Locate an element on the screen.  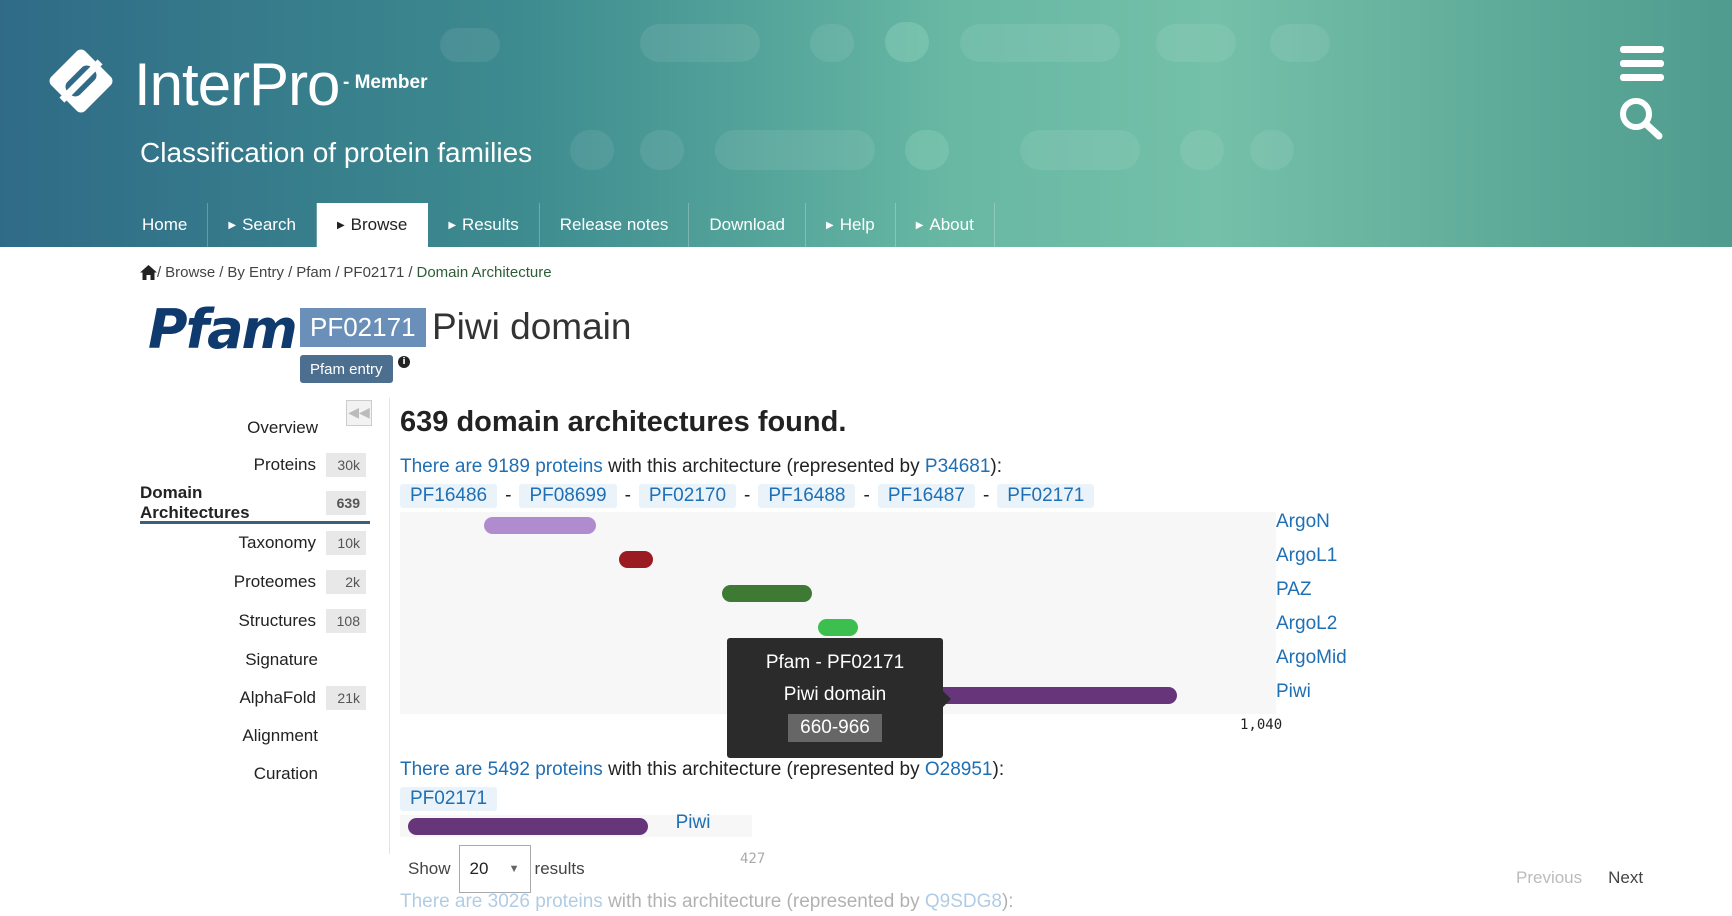
sidebar-item-signature: Signature is located at coordinates (255, 660).